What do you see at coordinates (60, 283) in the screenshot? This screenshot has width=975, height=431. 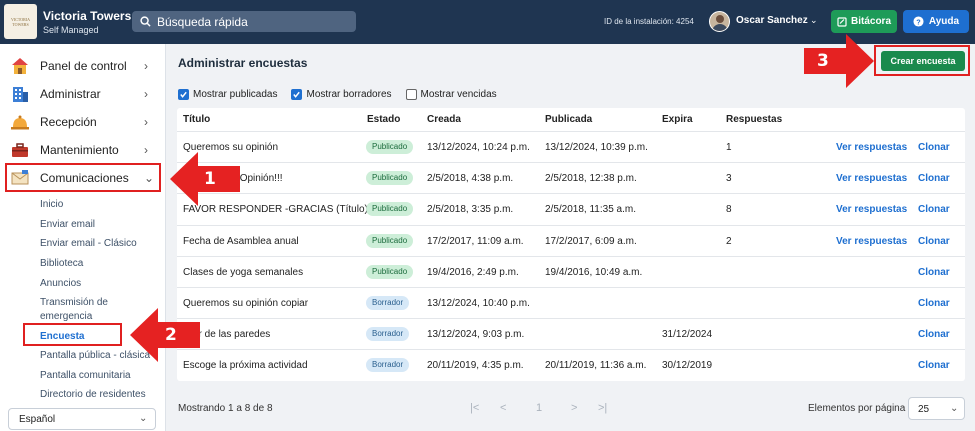 I see `sidebar-subitem-anuncios: Anuncios` at bounding box center [60, 283].